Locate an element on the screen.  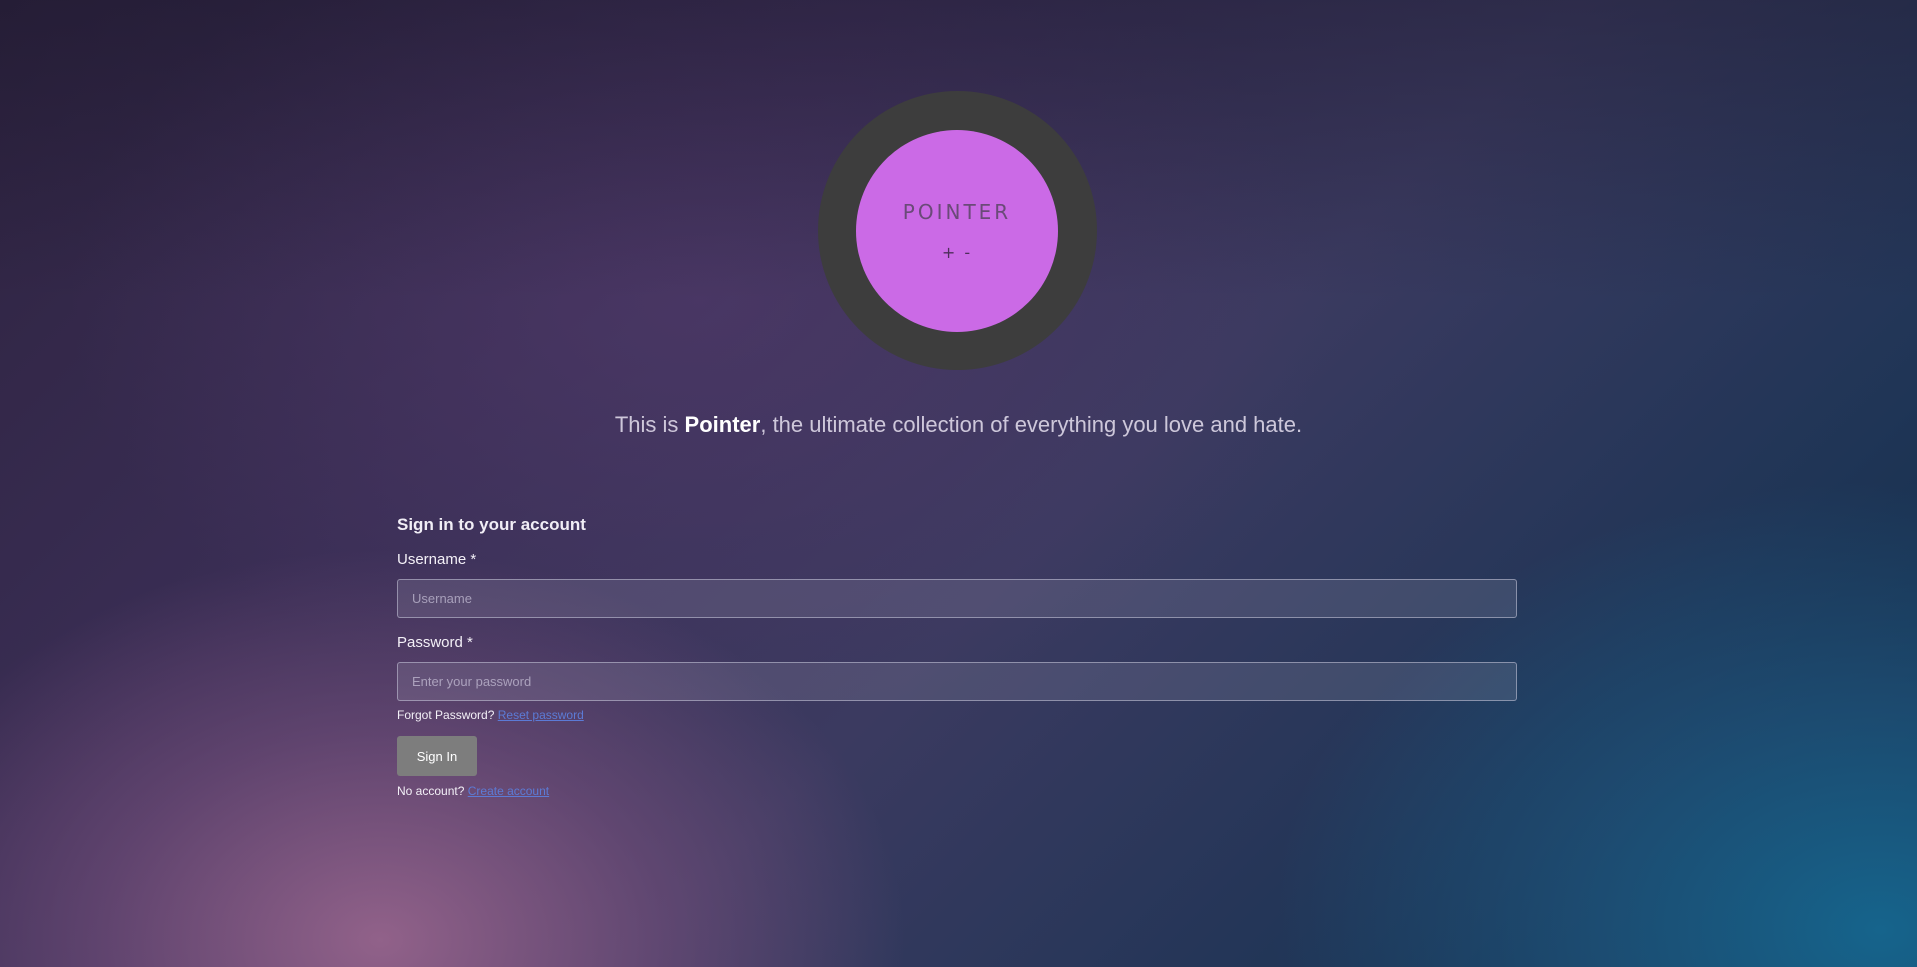
no-account-text: No account? is located at coordinates (431, 791).